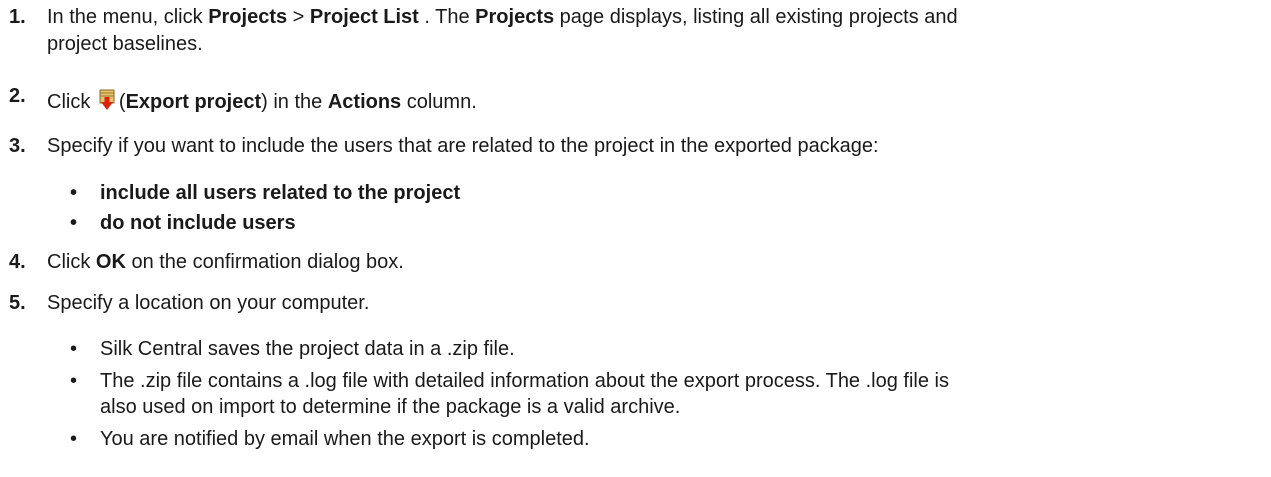 The width and height of the screenshot is (1271, 477). What do you see at coordinates (110, 262) in the screenshot?
I see `button-label-ok: OK` at bounding box center [110, 262].